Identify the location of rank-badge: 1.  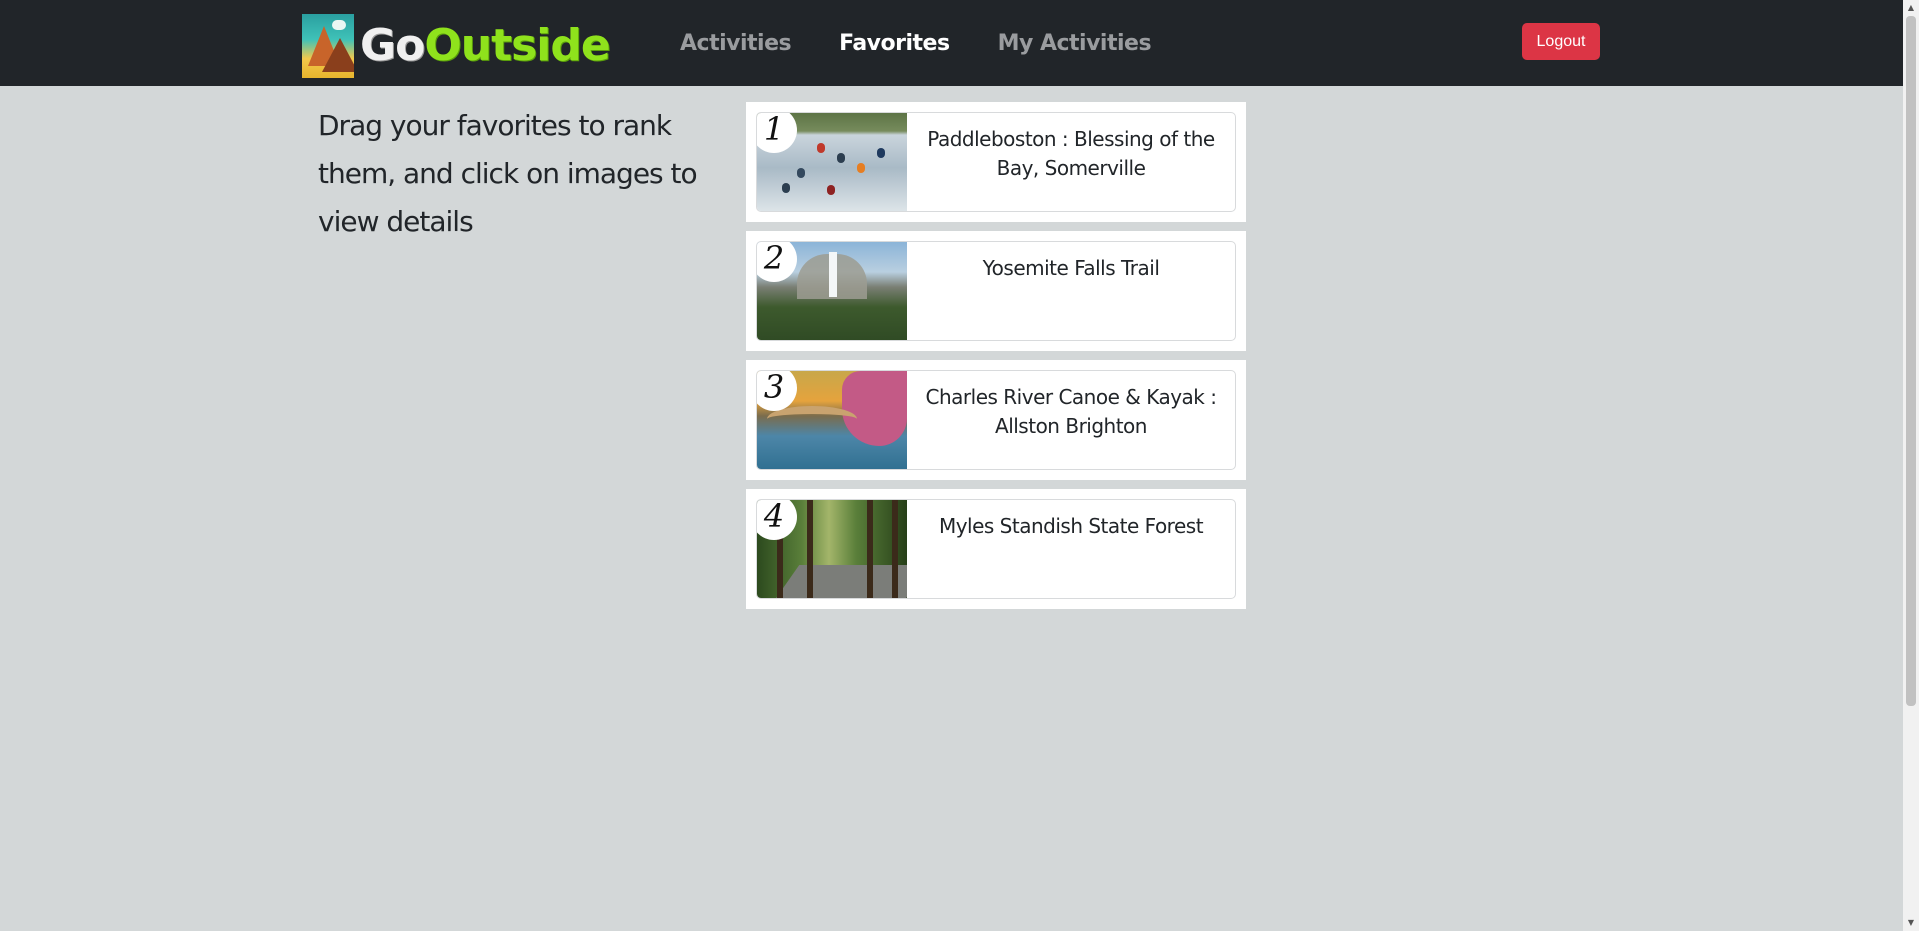
(777, 133).